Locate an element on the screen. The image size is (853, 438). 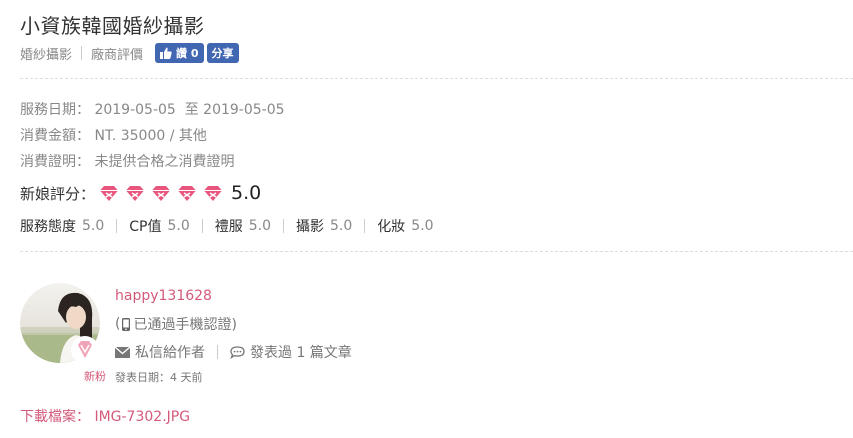
service-date-label: 服務日期： is located at coordinates (55, 110).